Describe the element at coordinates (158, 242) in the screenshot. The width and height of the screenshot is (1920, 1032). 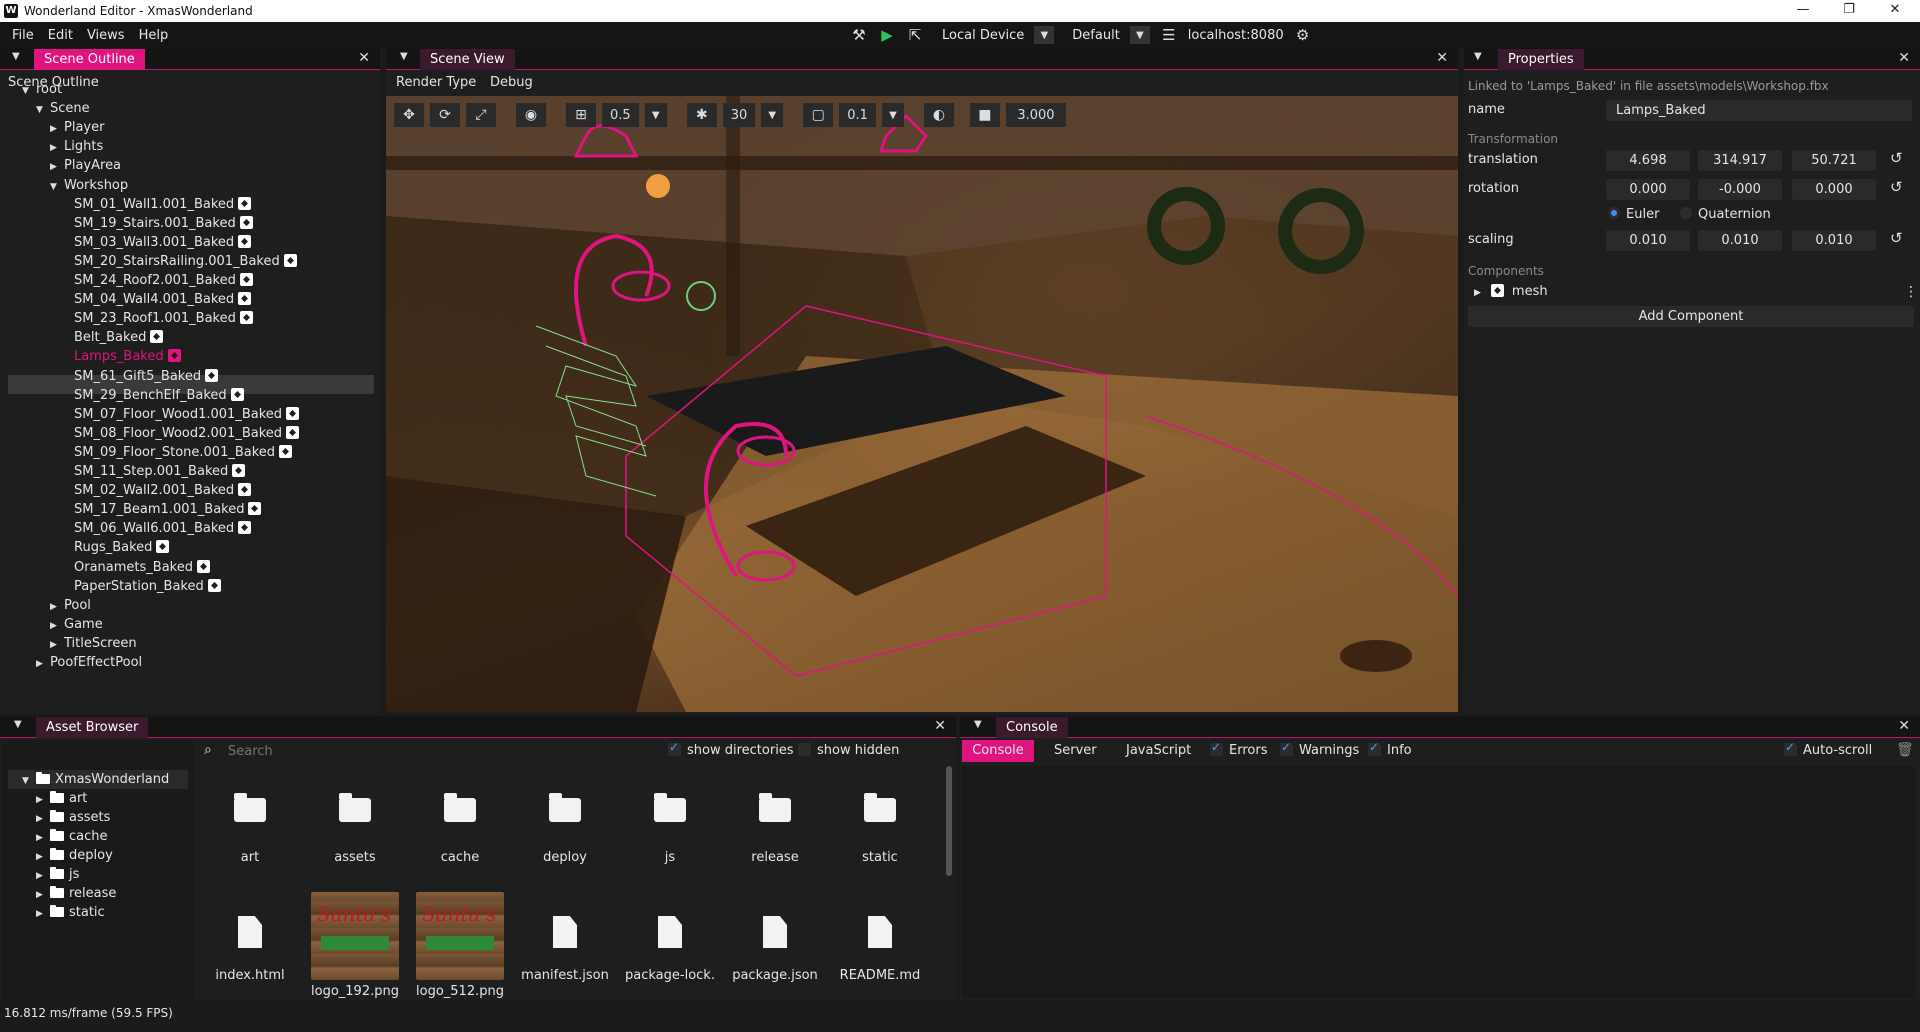
I see `tree-item-mesh: SM_03_Wall3.001_Baked` at that location.